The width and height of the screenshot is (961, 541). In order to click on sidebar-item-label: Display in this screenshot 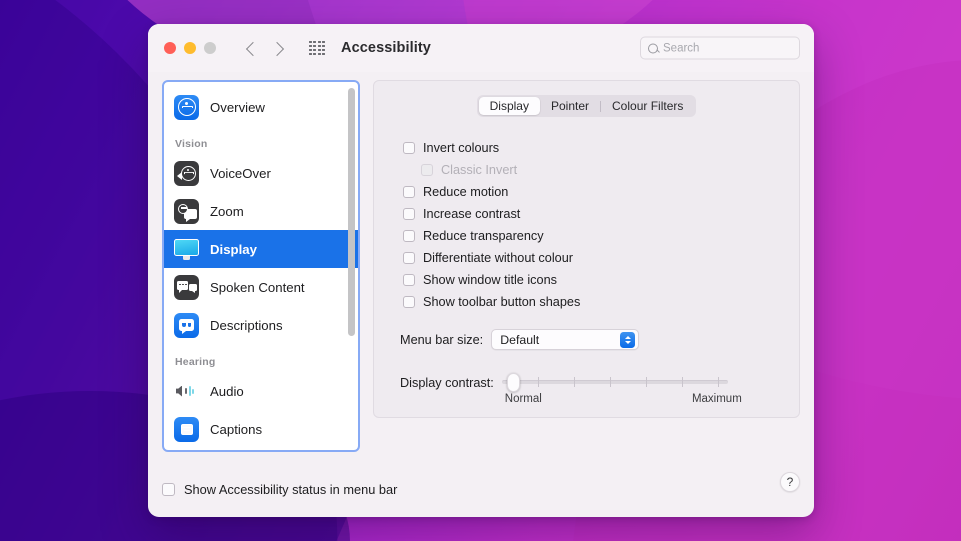, I will do `click(233, 249)`.